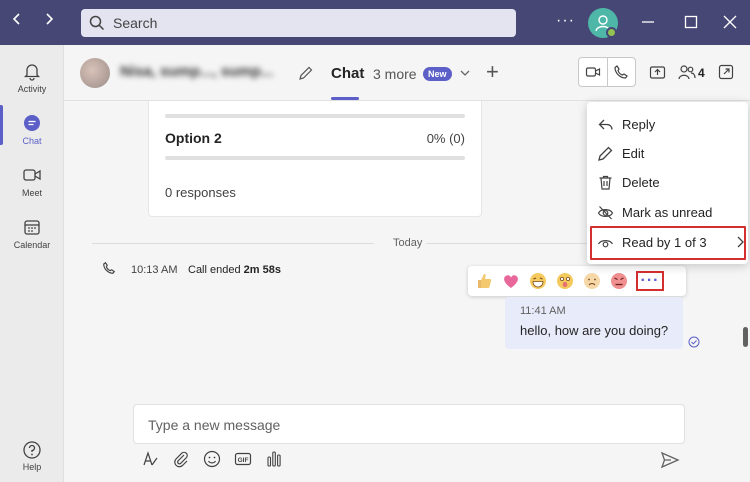 This screenshot has height=482, width=750. Describe the element at coordinates (639, 124) in the screenshot. I see `menu-label-reply: Reply` at that location.